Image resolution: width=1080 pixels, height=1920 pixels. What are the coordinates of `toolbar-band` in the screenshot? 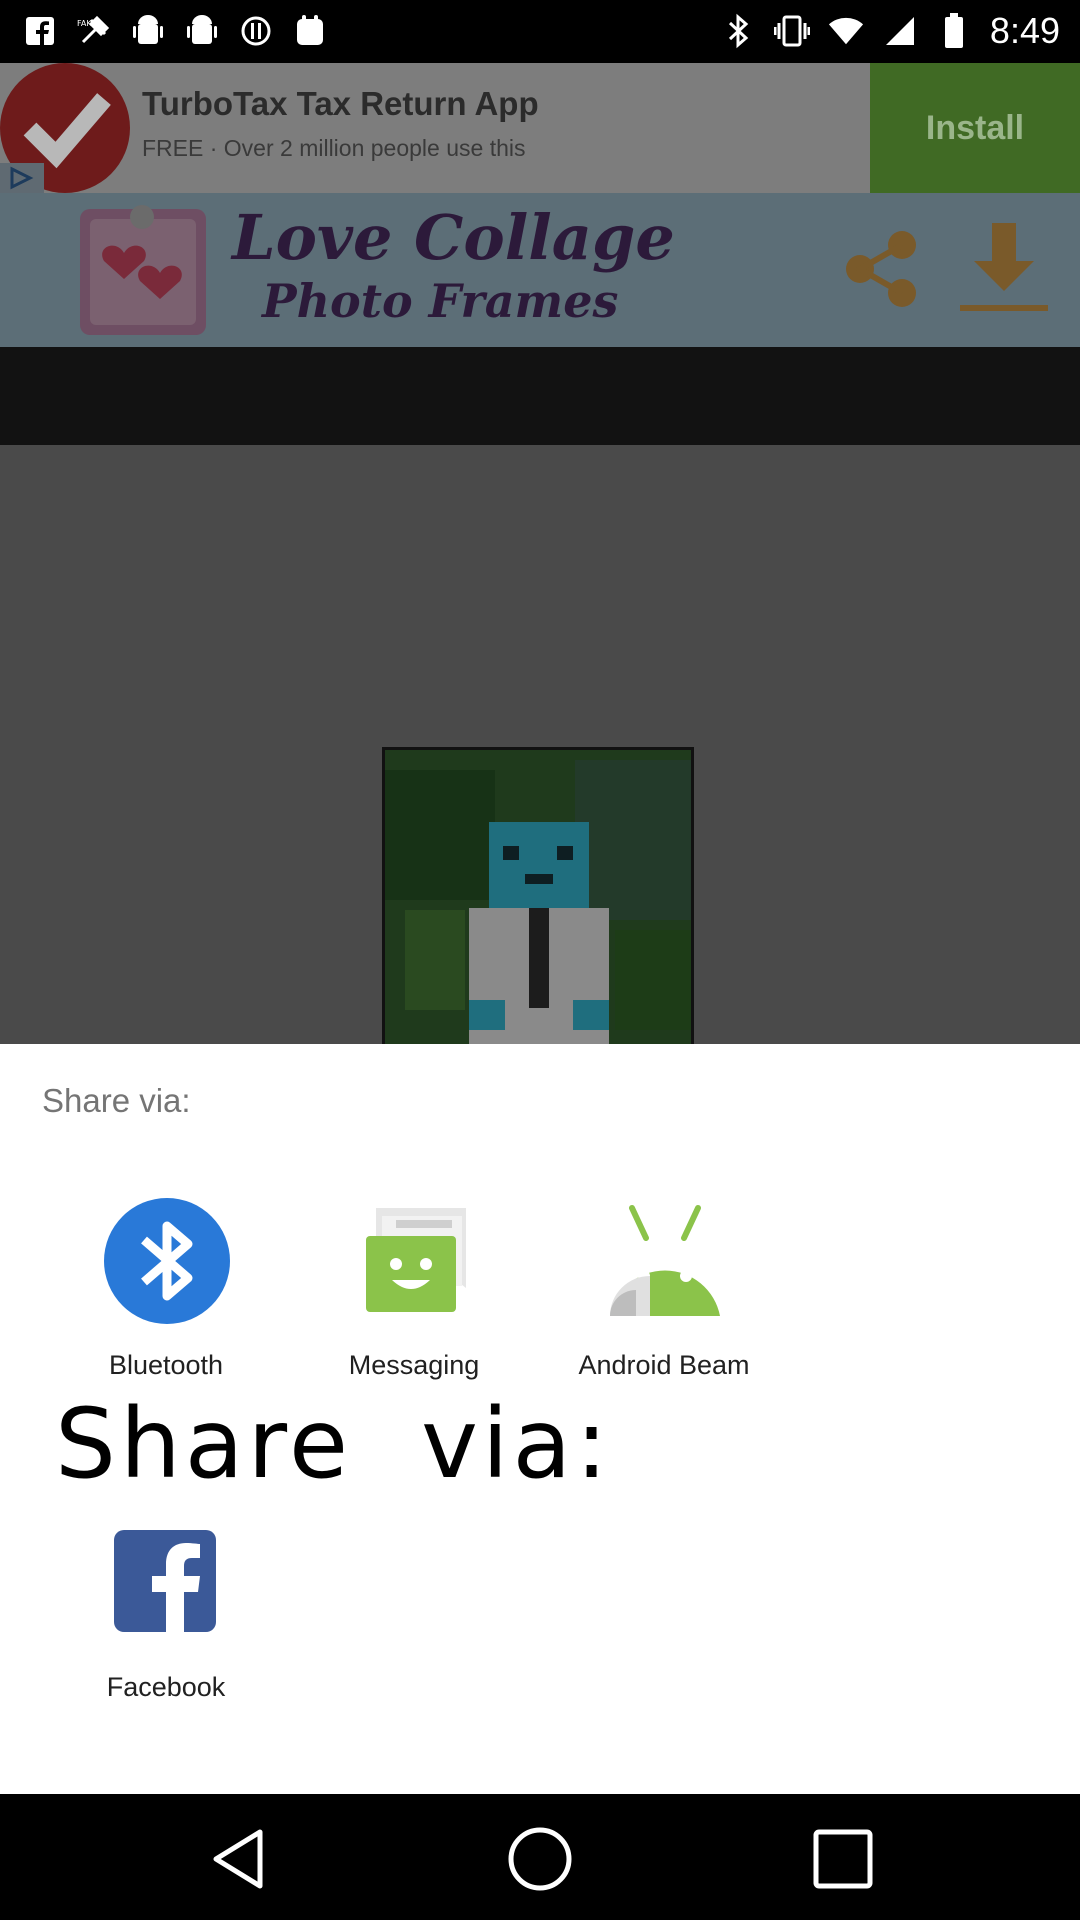 It's located at (540, 396).